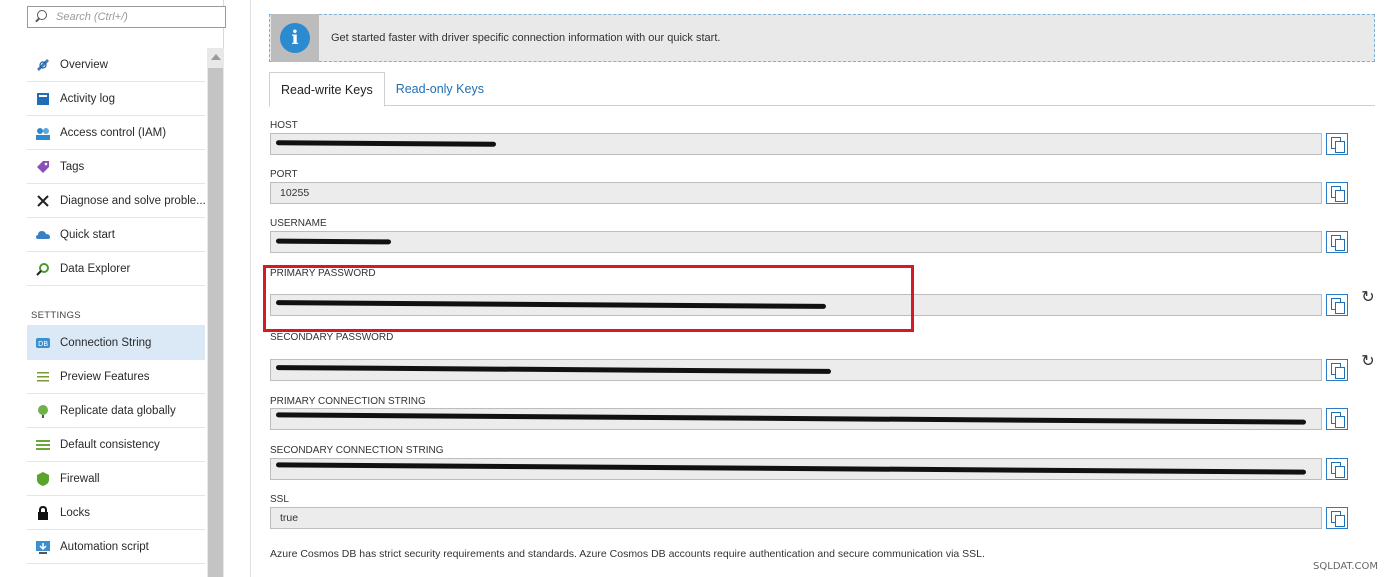  I want to click on divider, so click(250, 288).